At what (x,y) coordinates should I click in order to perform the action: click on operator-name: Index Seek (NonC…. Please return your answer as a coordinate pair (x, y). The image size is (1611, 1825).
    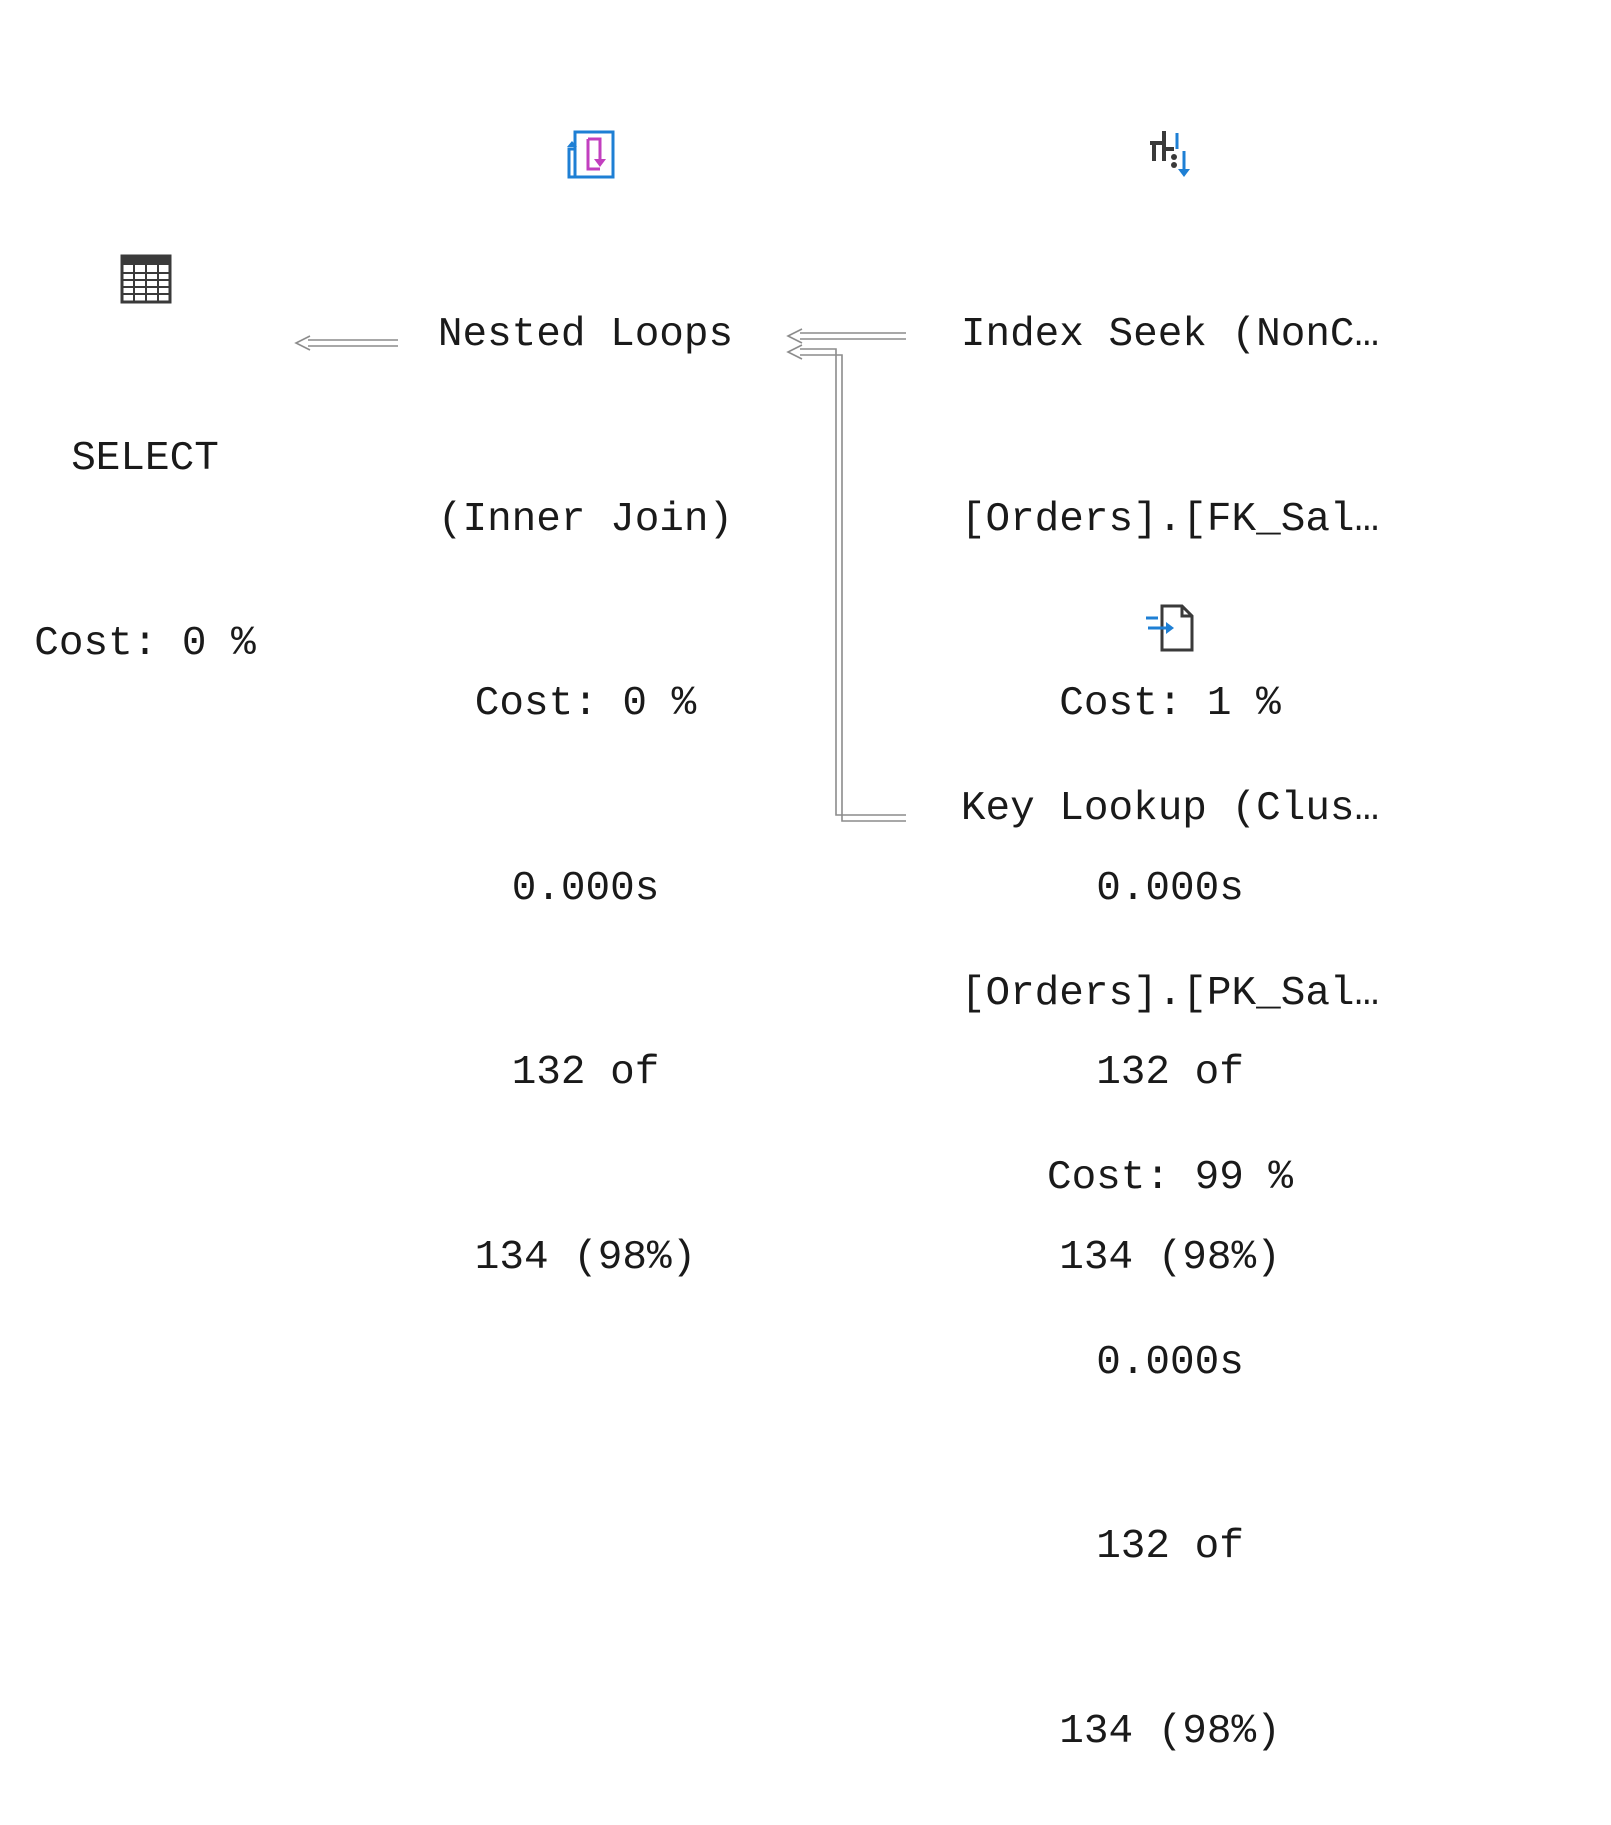
    Looking at the image, I should click on (1170, 335).